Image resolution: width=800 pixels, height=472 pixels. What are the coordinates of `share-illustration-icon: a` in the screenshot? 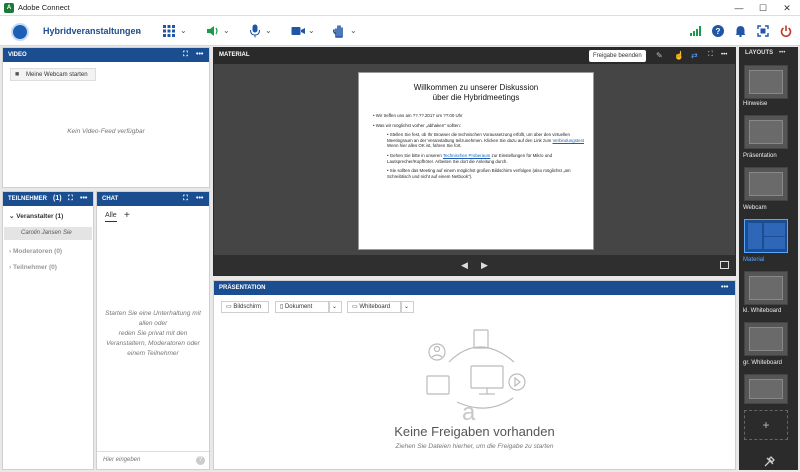 It's located at (476, 377).